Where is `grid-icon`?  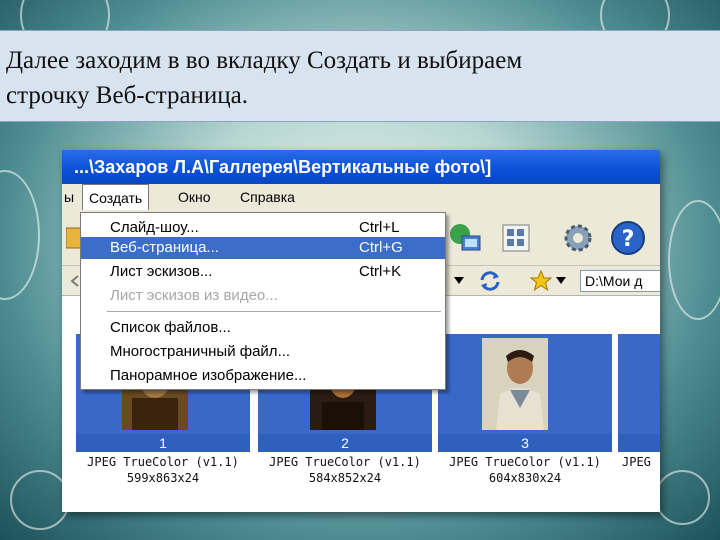 grid-icon is located at coordinates (516, 238).